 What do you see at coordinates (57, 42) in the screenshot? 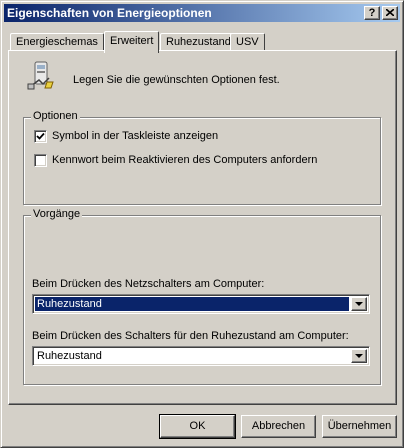
I see `tab-energieschemas: Energieschemas` at bounding box center [57, 42].